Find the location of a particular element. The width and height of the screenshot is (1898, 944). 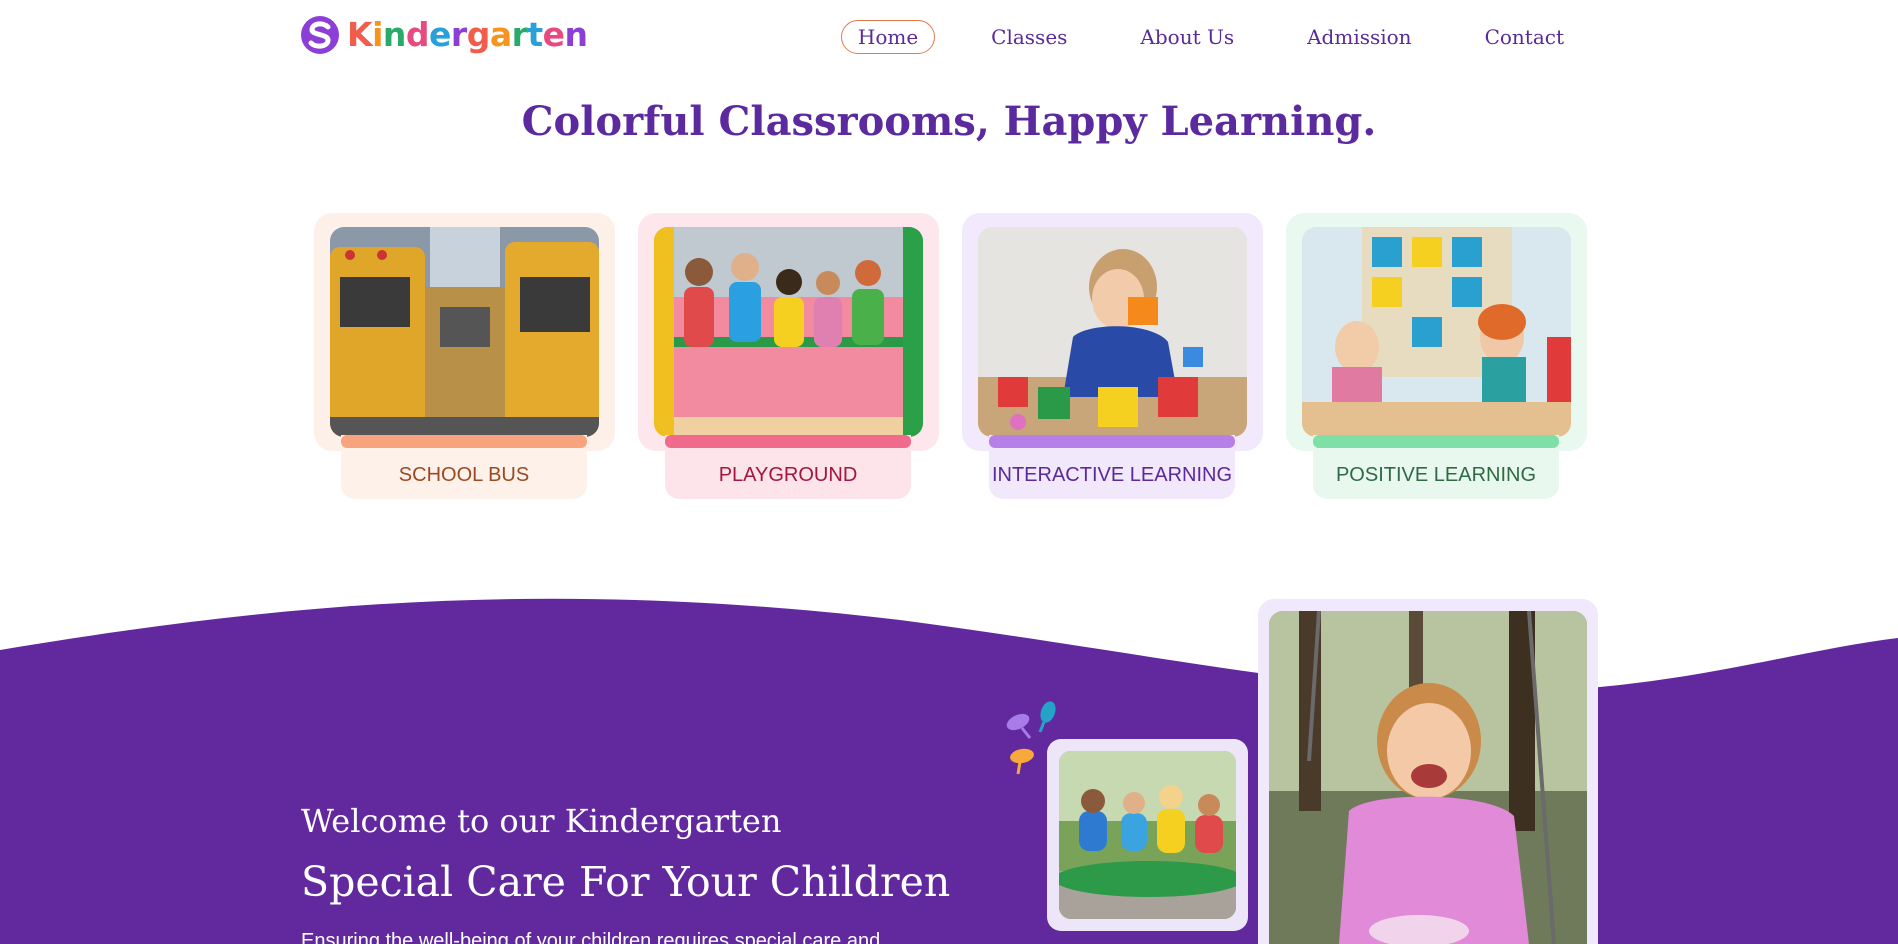

gallery-card-label-text: PLAYGROUND is located at coordinates (788, 475).